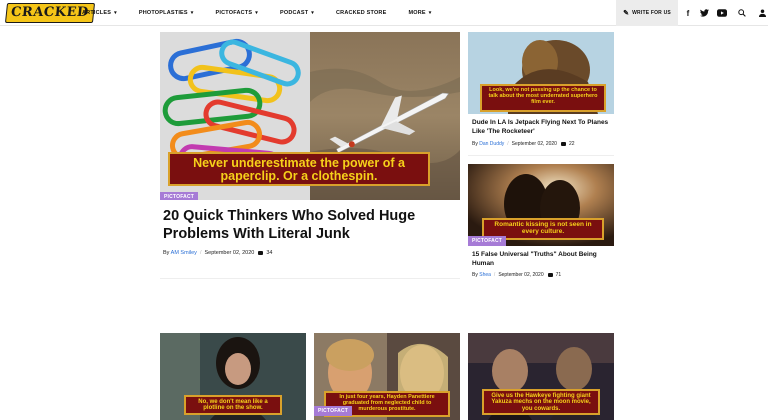  I want to click on twitter-icon, so click(704, 13).